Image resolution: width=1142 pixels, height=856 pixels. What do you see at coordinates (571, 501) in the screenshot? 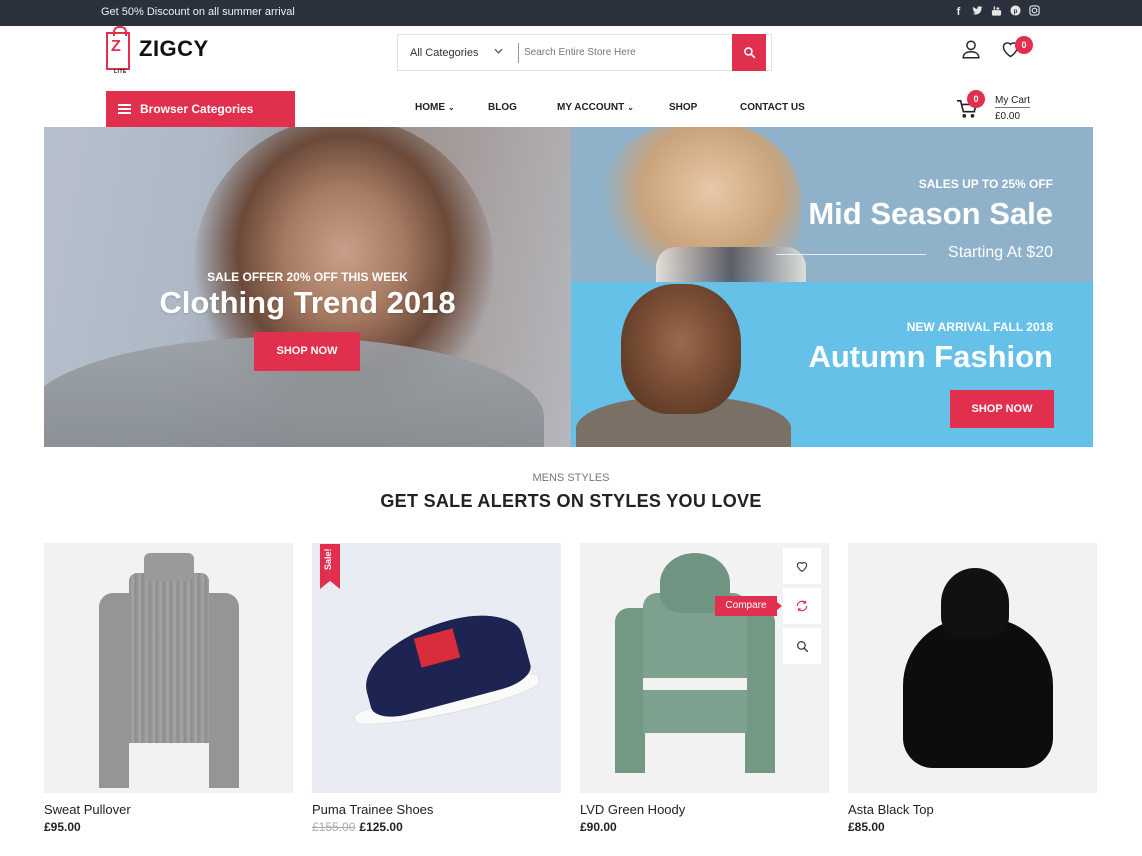
I see `section-title: GET SALE ALERTS ON STYLES YOU LOVE` at bounding box center [571, 501].